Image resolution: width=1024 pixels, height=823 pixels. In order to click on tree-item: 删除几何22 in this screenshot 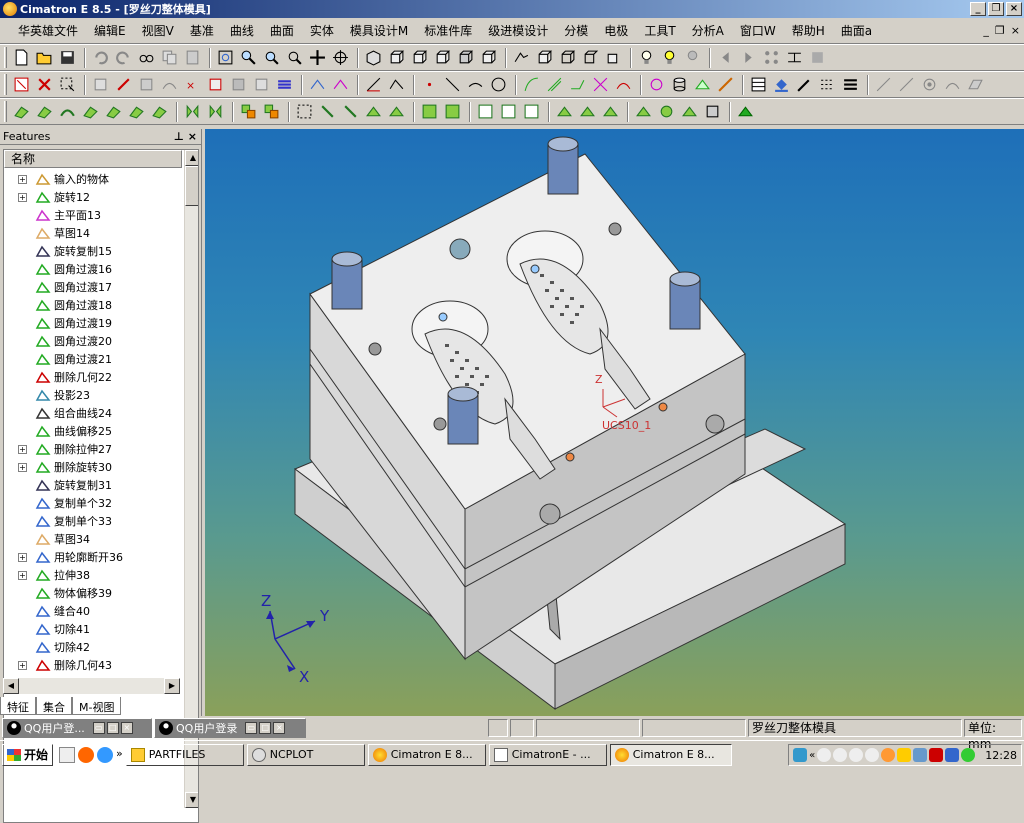, I will do `click(93, 377)`.